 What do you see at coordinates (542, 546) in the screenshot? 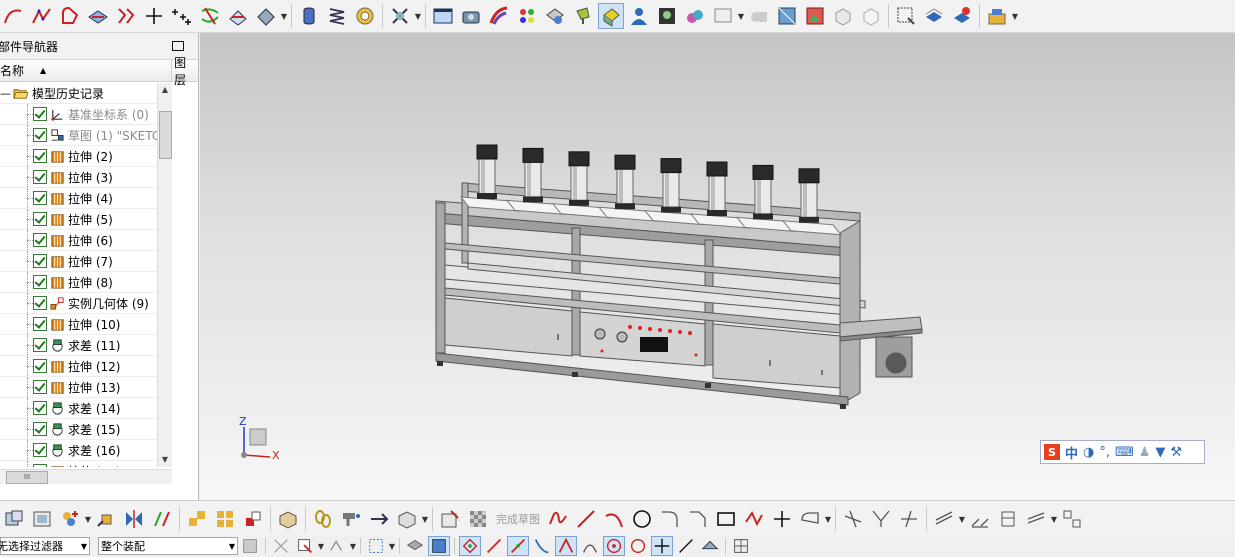
I see `snap-curve-icon` at bounding box center [542, 546].